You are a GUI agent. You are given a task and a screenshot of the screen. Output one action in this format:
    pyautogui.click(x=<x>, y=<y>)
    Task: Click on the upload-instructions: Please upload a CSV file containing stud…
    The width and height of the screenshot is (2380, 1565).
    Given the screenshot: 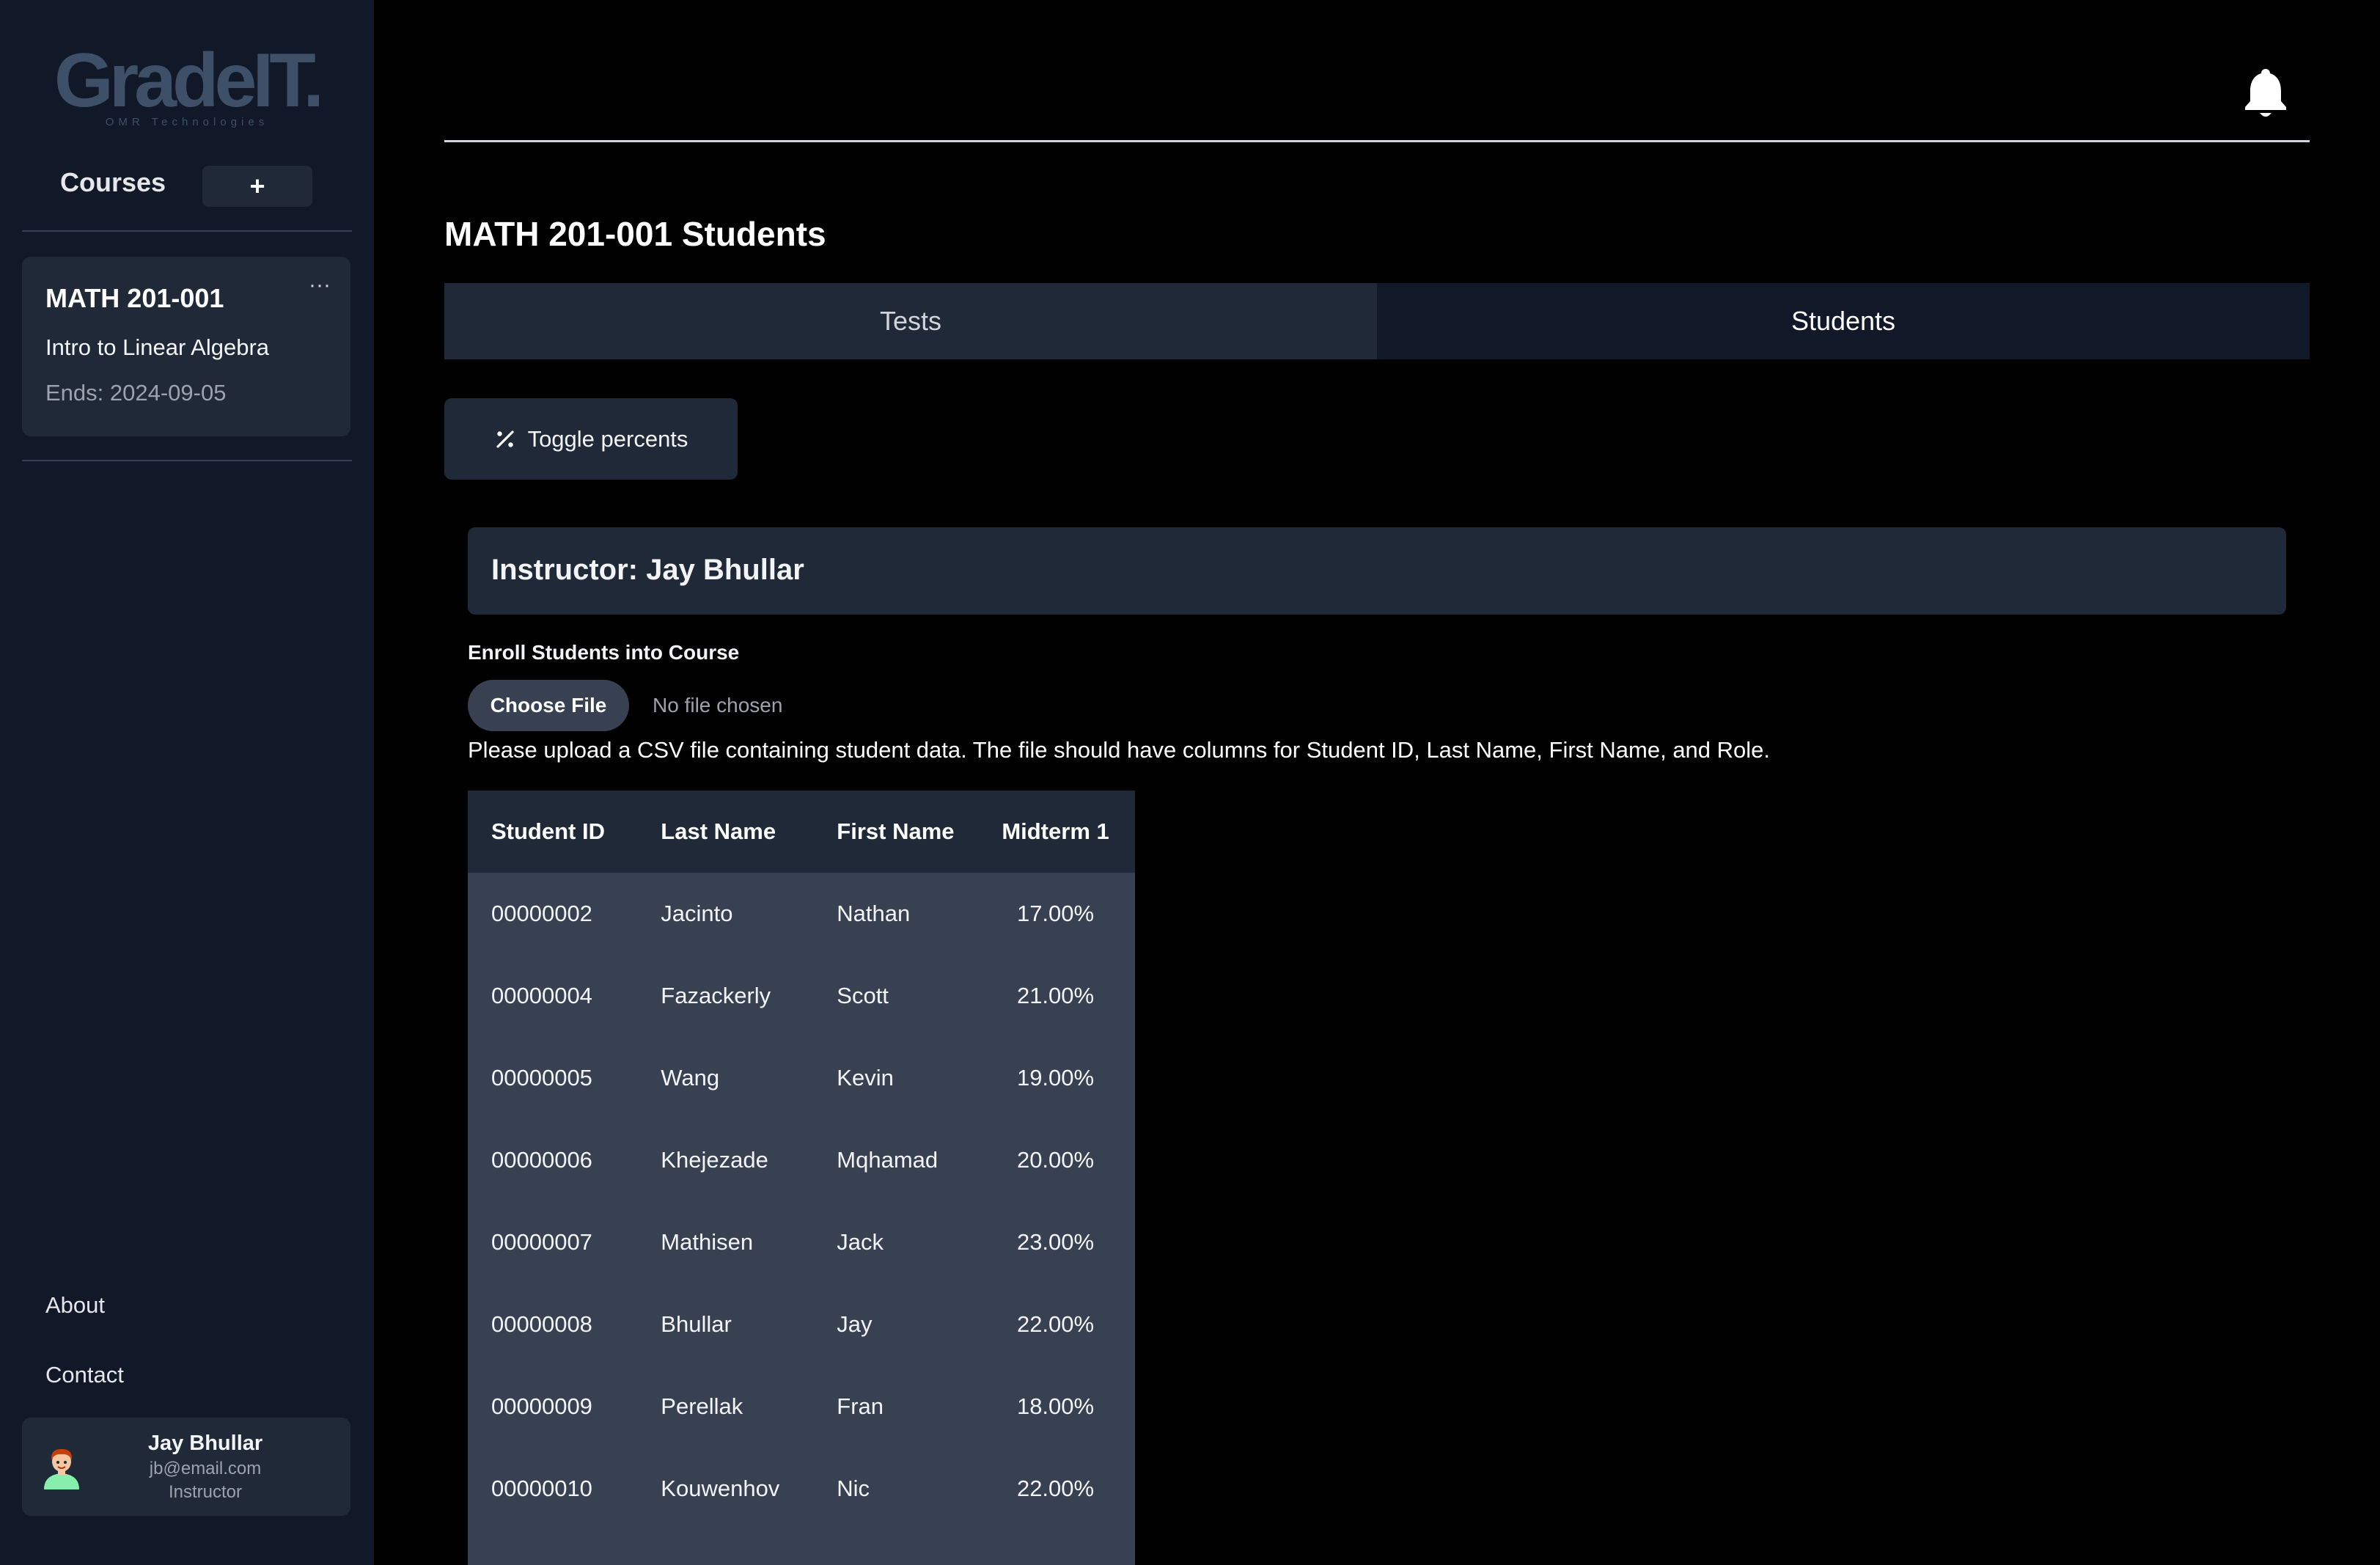 What is the action you would take?
    pyautogui.click(x=1120, y=750)
    